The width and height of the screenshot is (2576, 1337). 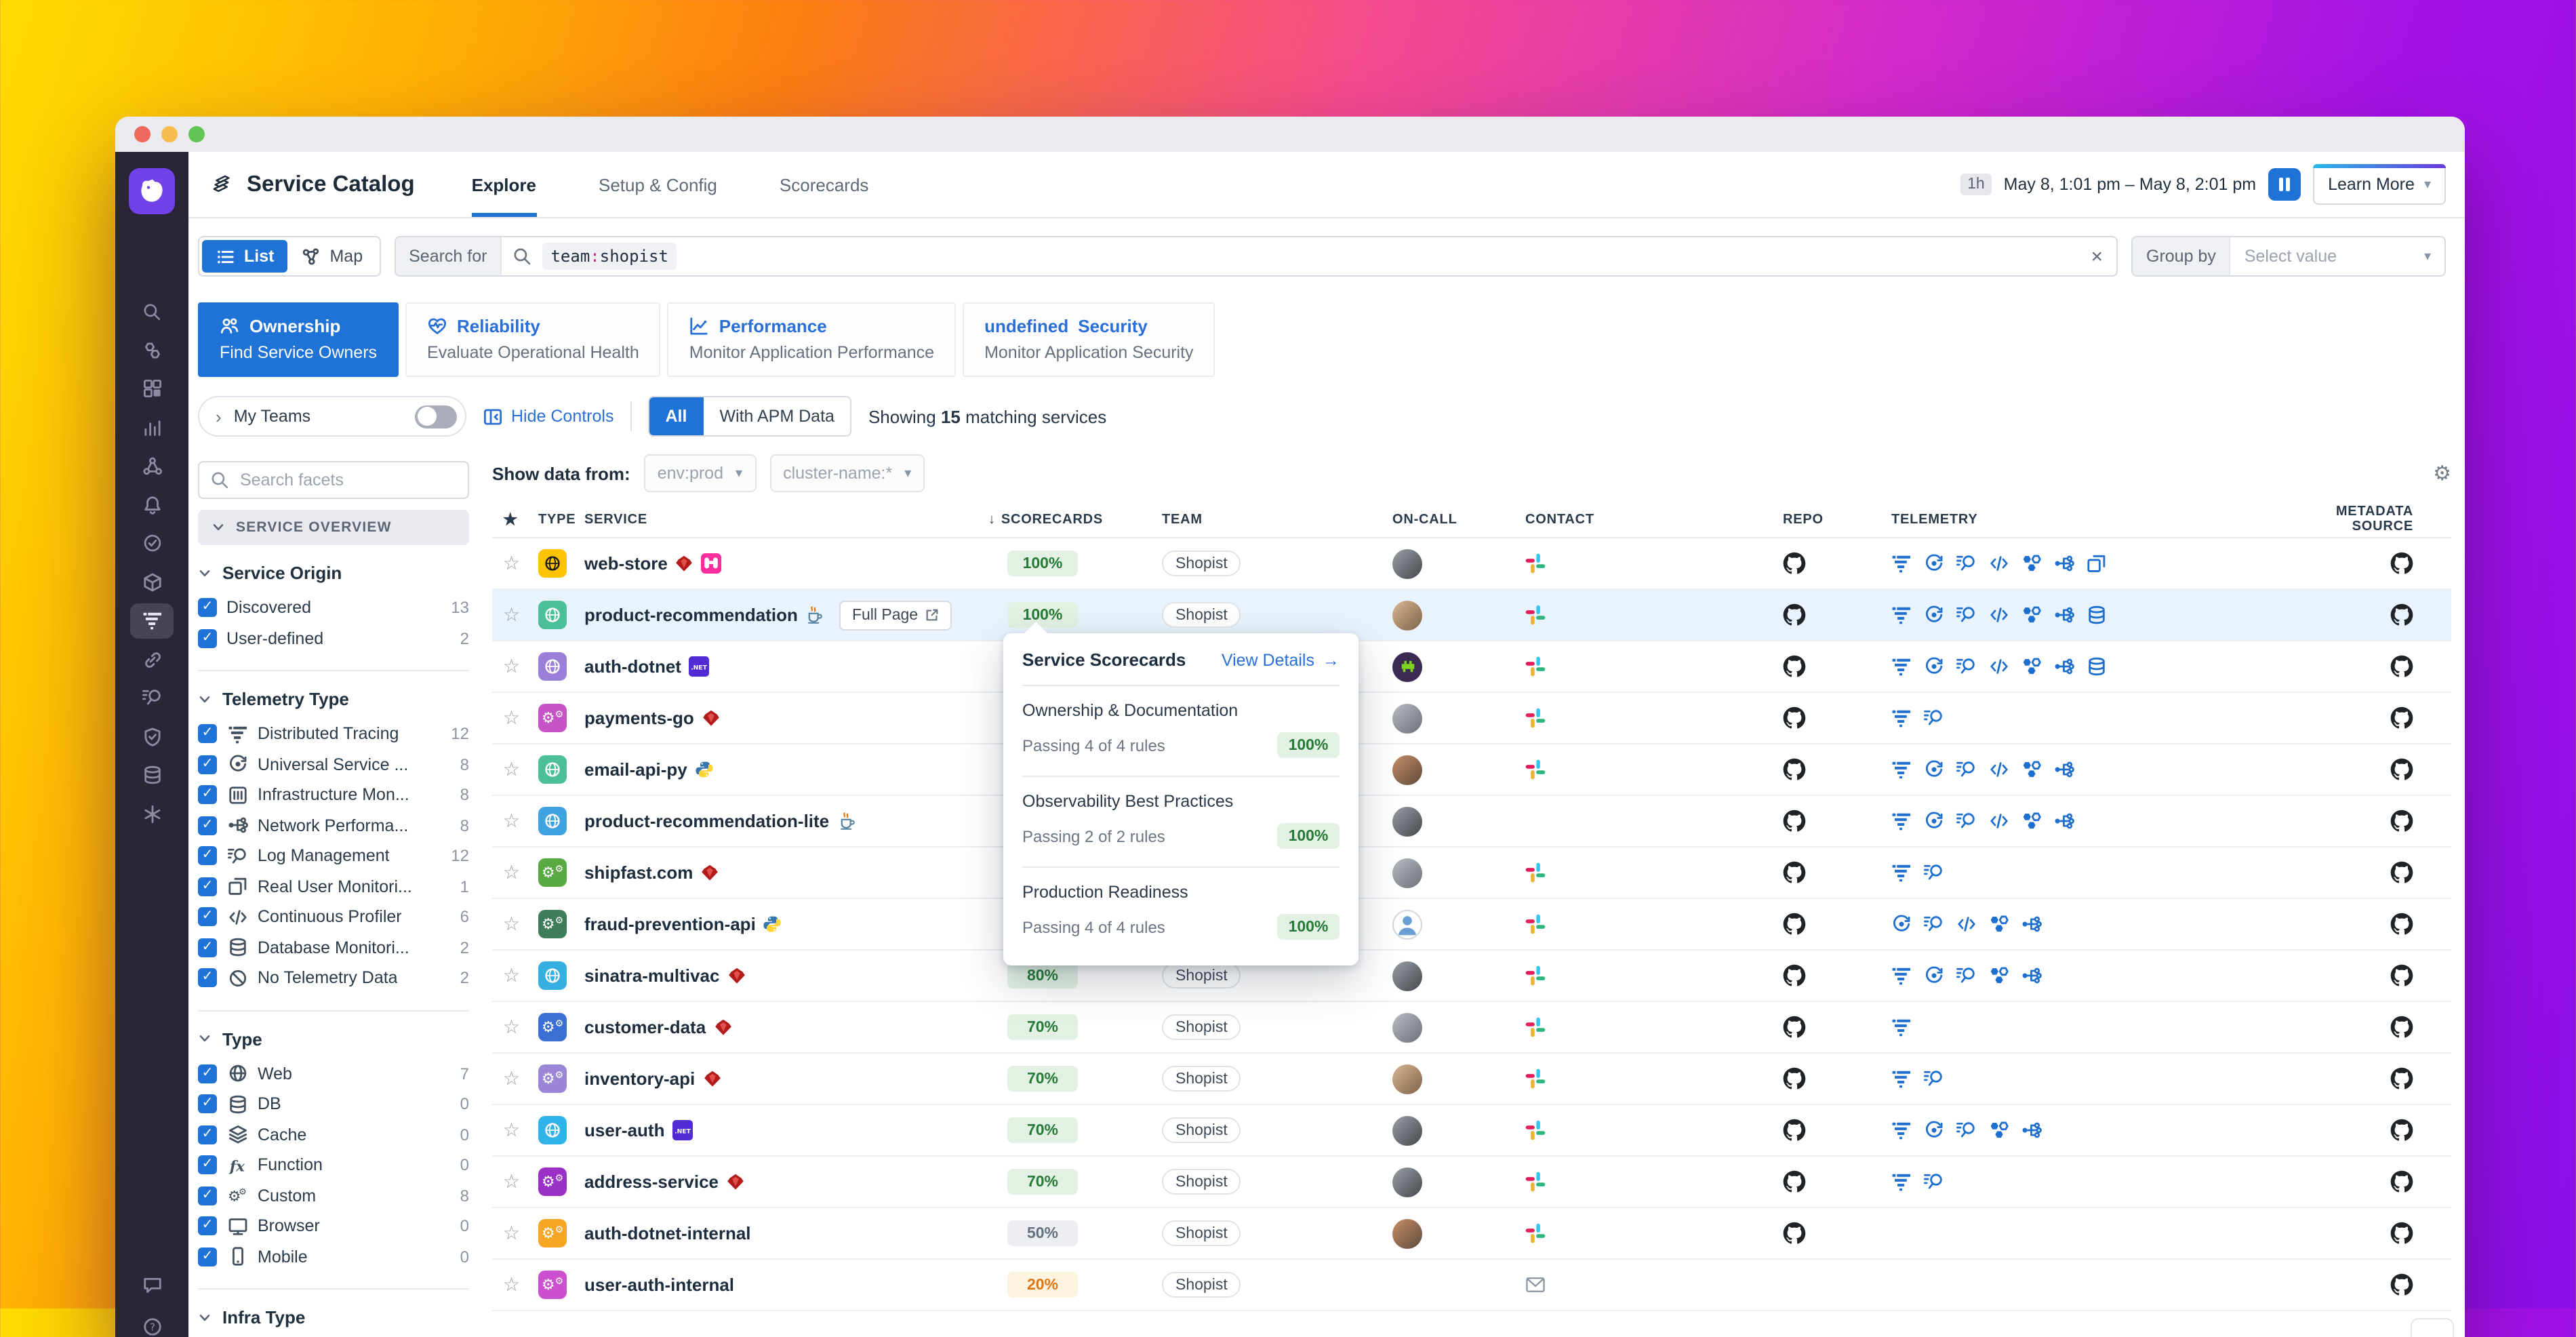 What do you see at coordinates (333, 608) in the screenshot?
I see `facet-item-discovered: ✓ Discovered 13` at bounding box center [333, 608].